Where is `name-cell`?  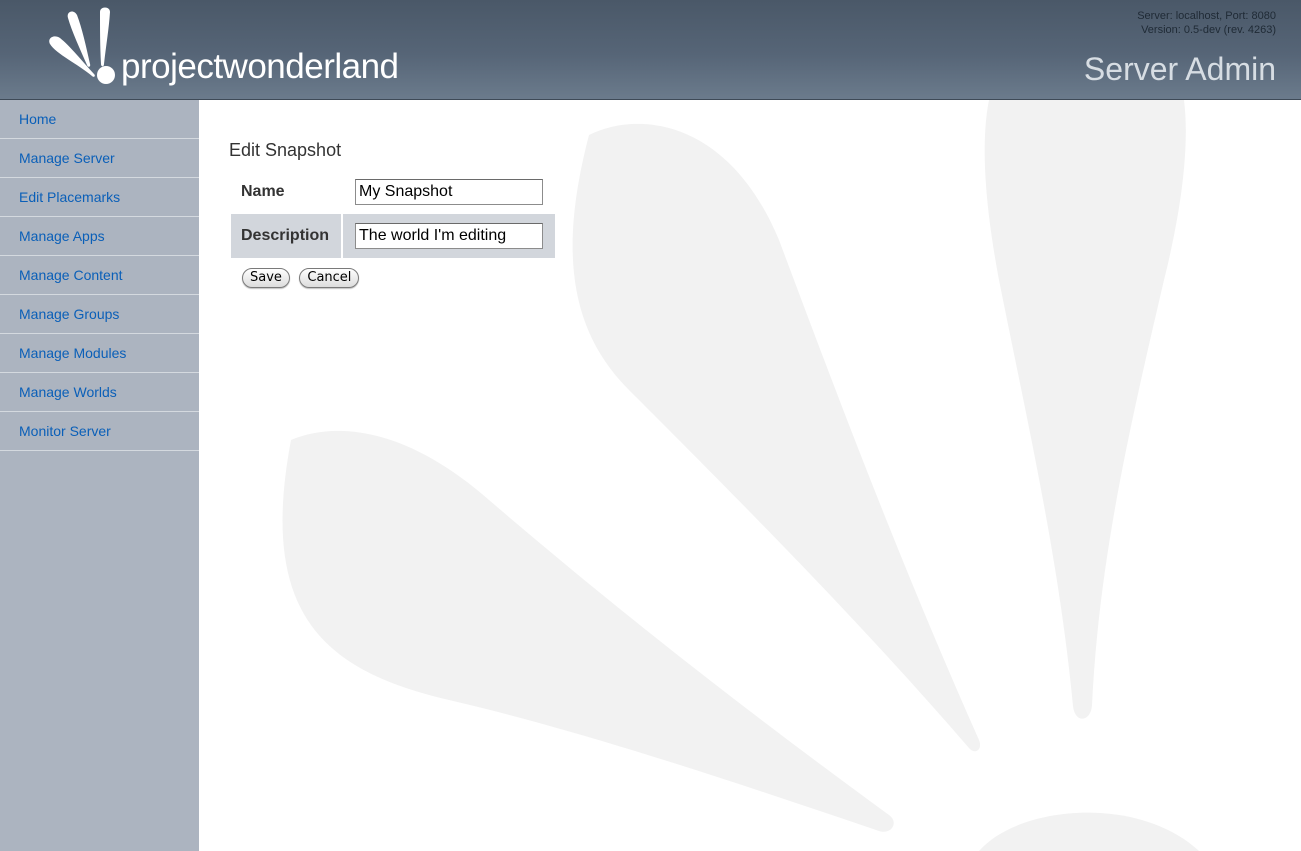 name-cell is located at coordinates (449, 192).